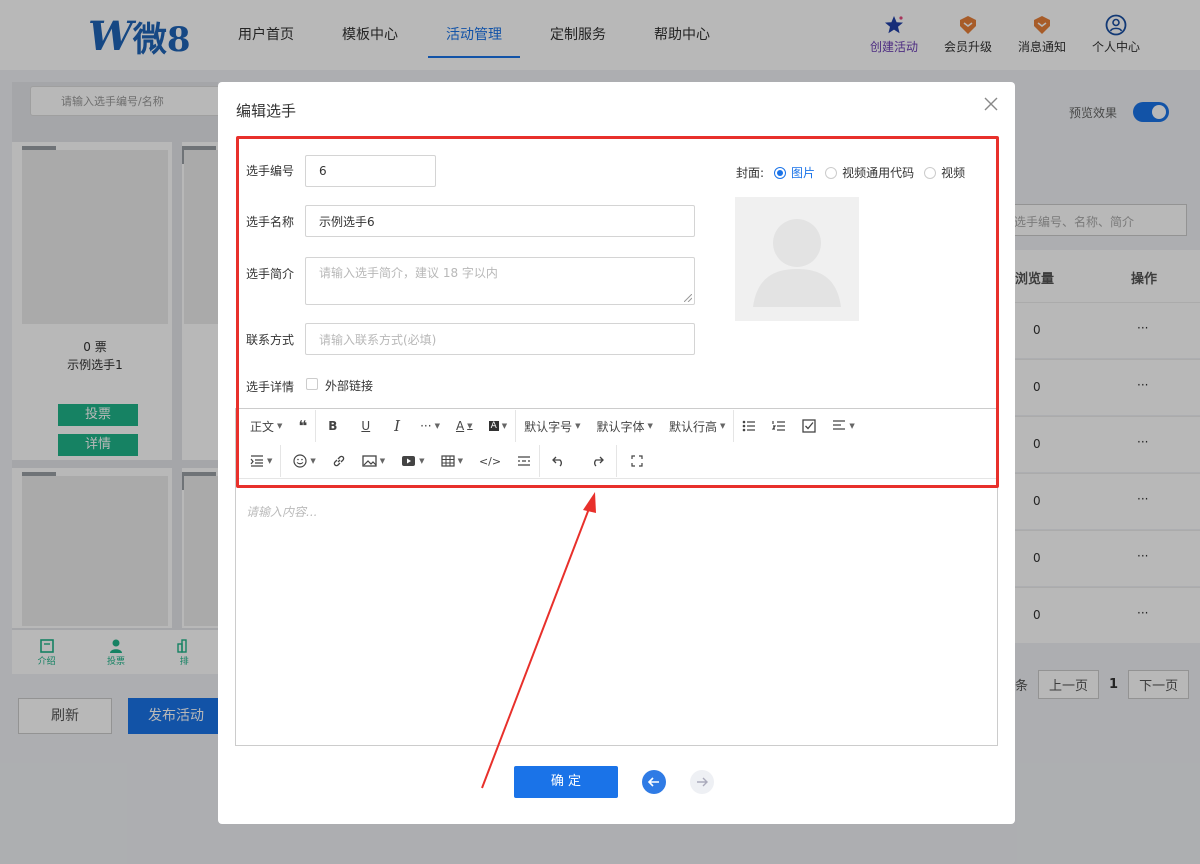 The image size is (1200, 864). What do you see at coordinates (365, 426) in the screenshot?
I see `underline-icon: U` at bounding box center [365, 426].